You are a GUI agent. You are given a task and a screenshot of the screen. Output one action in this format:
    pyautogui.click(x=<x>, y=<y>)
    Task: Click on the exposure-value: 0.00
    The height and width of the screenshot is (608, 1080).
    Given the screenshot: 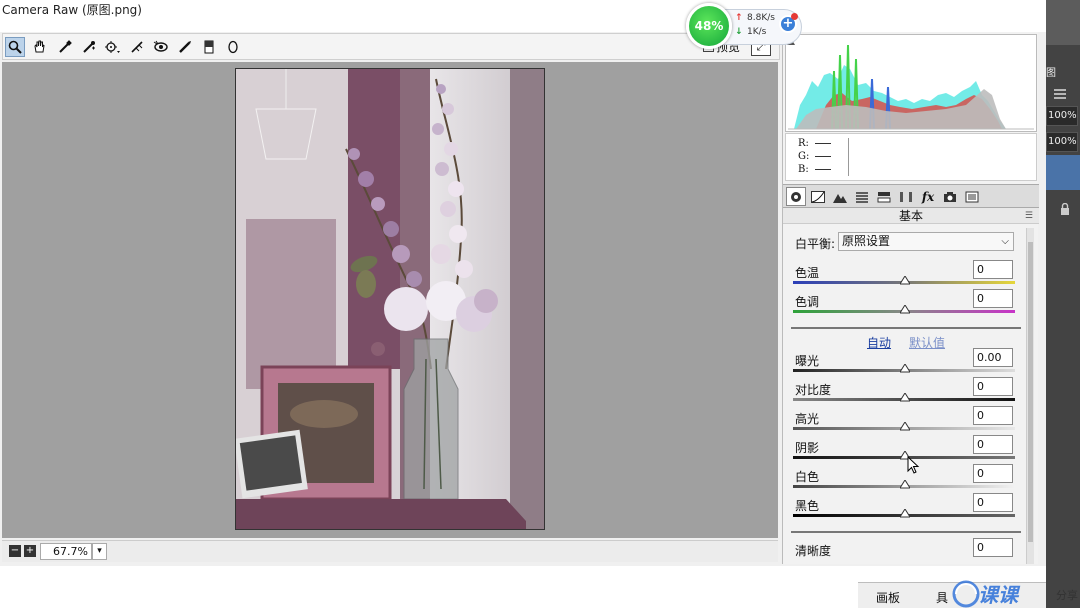 What is the action you would take?
    pyautogui.click(x=993, y=357)
    